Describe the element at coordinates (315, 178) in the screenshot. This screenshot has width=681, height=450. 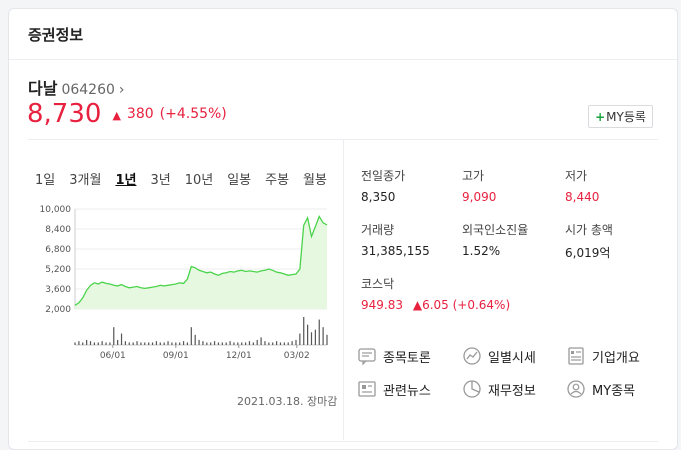
I see `period-tab: 월봉` at that location.